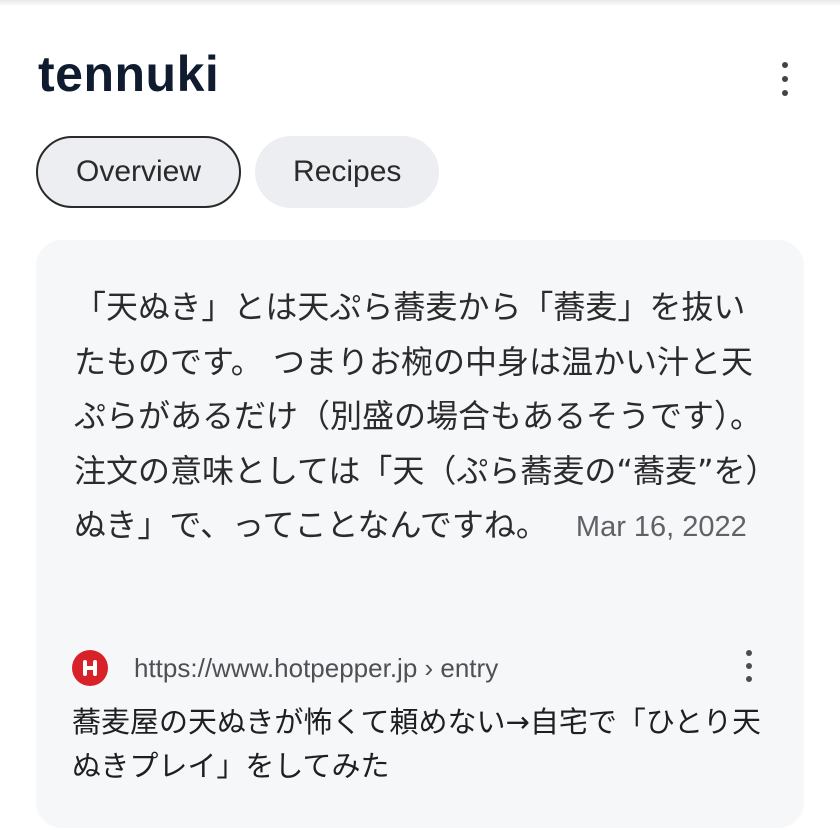 The image size is (840, 830). Describe the element at coordinates (347, 172) in the screenshot. I see `tab-recipes: Recipes` at that location.